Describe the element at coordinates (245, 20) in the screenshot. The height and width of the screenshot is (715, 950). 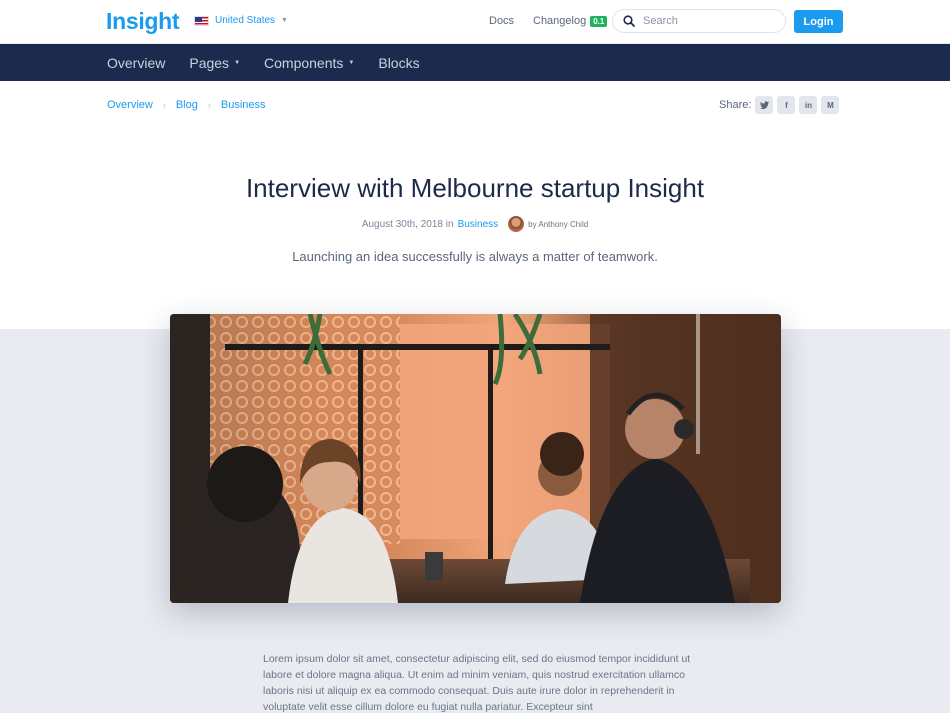
I see `country-label: United States` at that location.